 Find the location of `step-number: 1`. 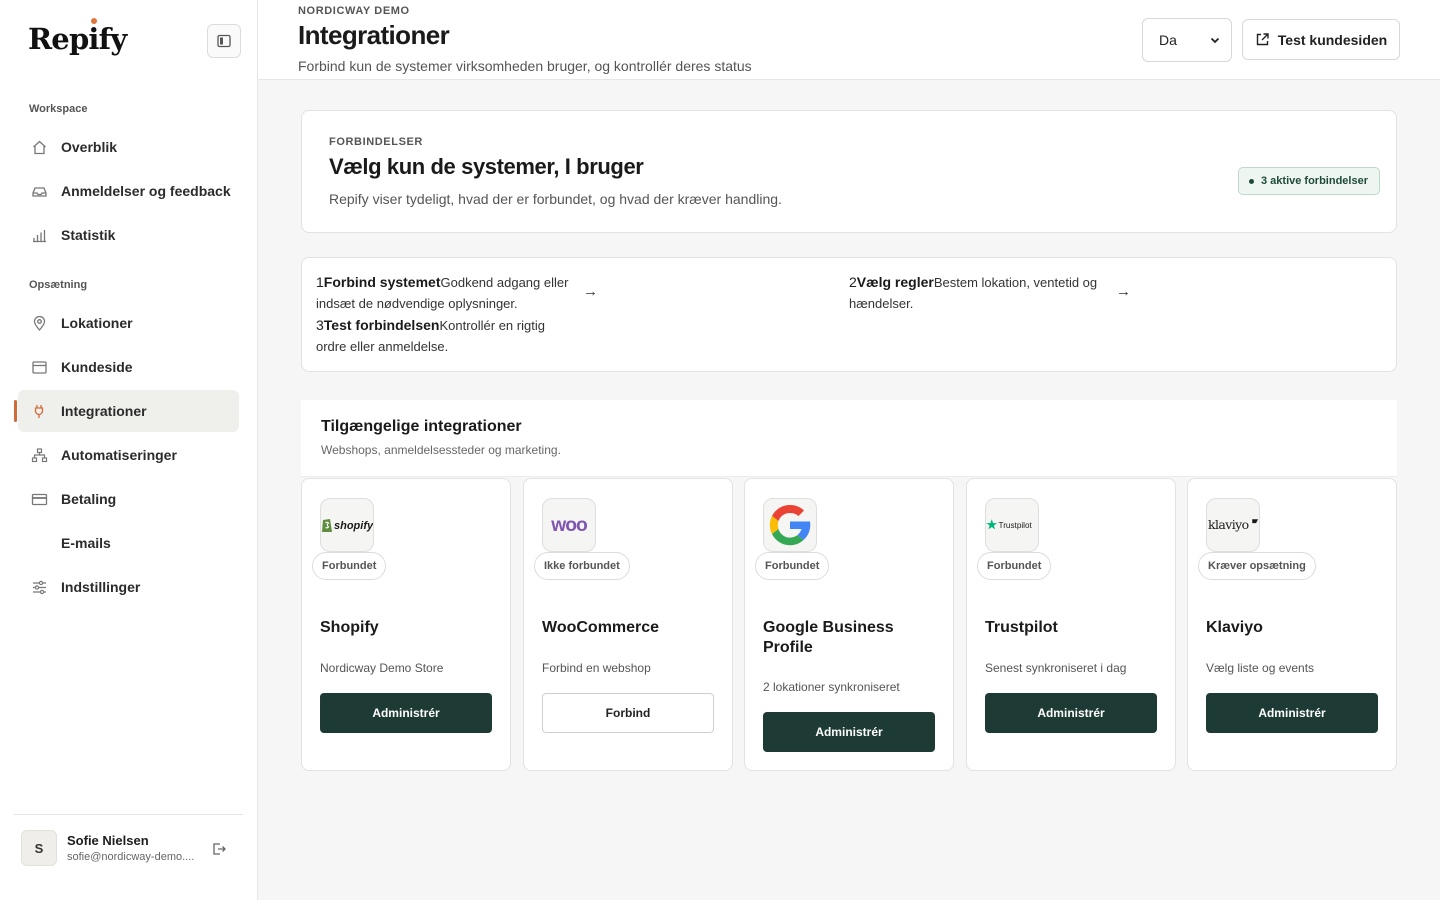

step-number: 1 is located at coordinates (320, 282).